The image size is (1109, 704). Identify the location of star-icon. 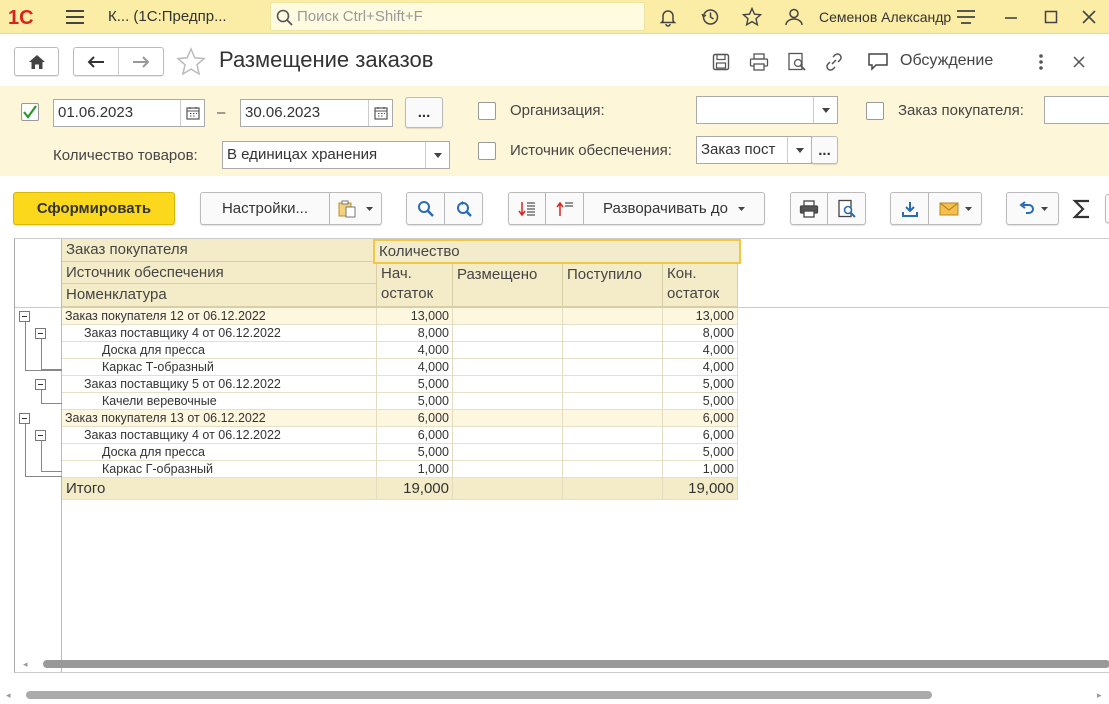
(752, 17).